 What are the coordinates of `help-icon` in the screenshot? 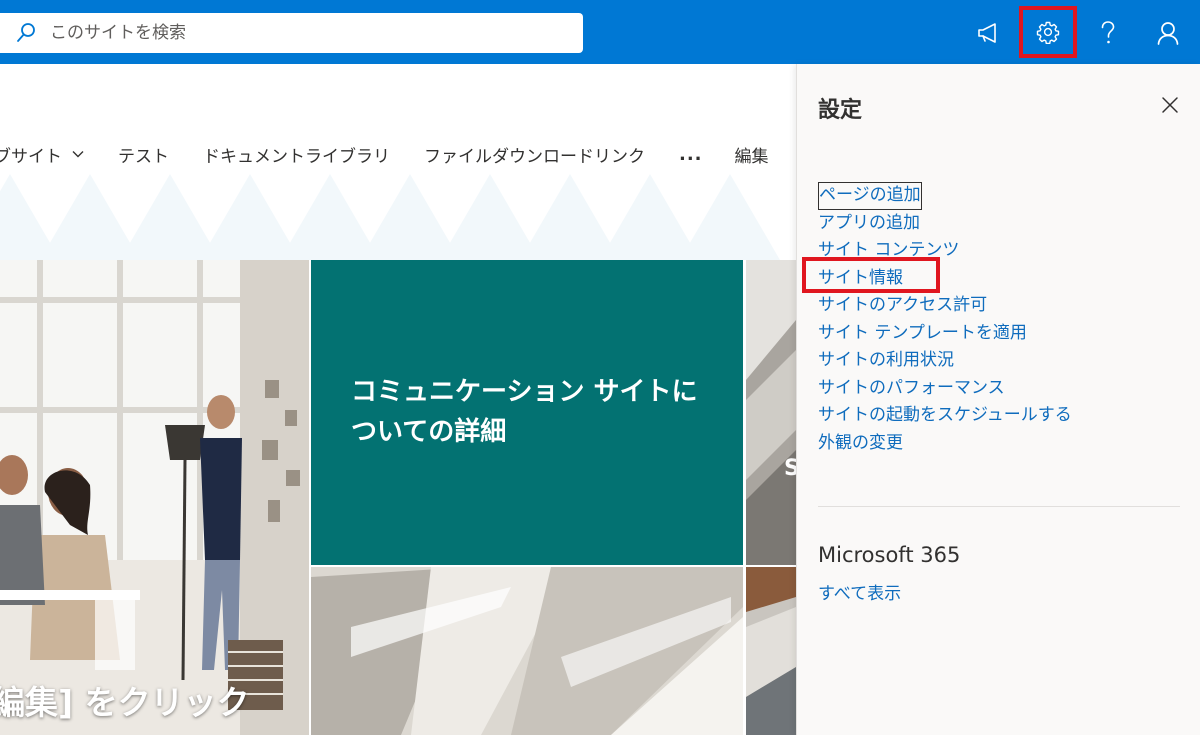 It's located at (1108, 32).